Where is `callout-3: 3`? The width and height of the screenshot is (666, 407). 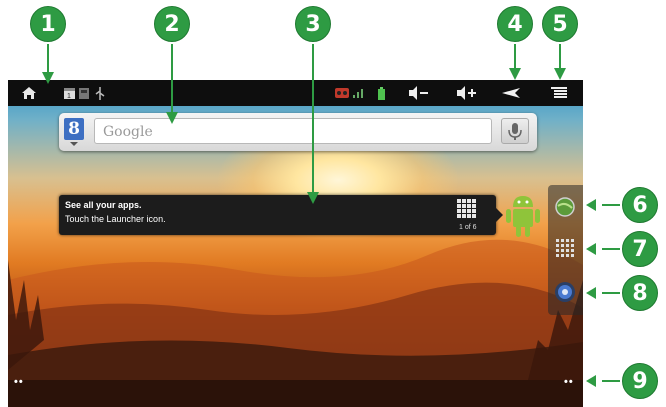
callout-3: 3 is located at coordinates (313, 24).